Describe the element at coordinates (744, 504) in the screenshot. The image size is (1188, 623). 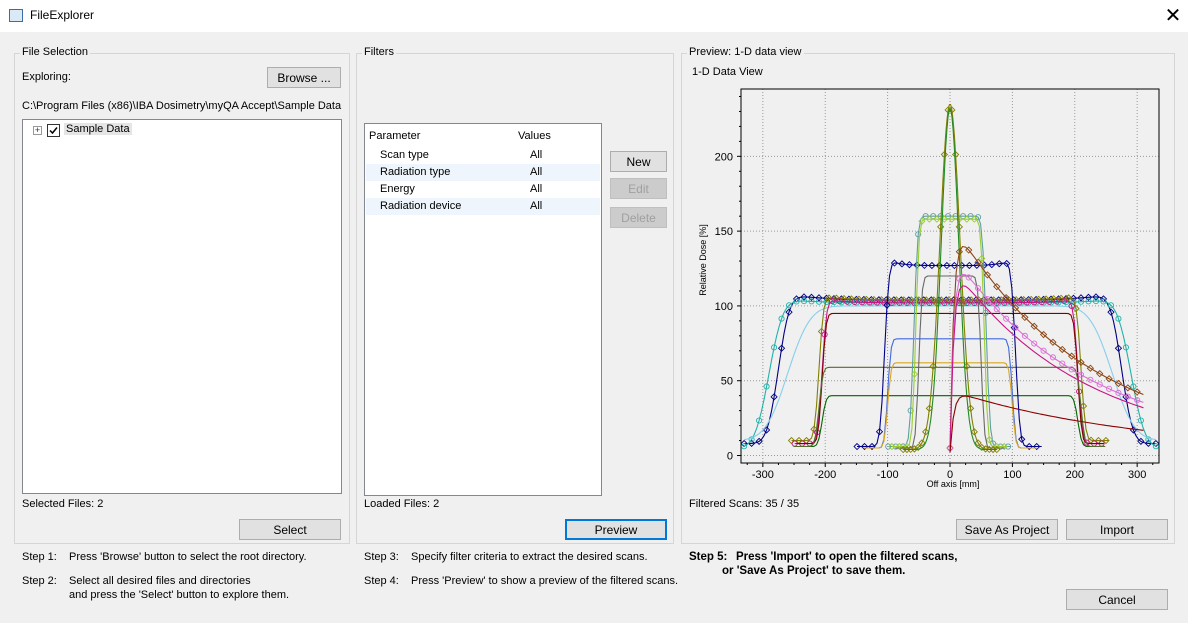
I see `filtered-scans-count: Filtered Scans: 35 / 35` at that location.